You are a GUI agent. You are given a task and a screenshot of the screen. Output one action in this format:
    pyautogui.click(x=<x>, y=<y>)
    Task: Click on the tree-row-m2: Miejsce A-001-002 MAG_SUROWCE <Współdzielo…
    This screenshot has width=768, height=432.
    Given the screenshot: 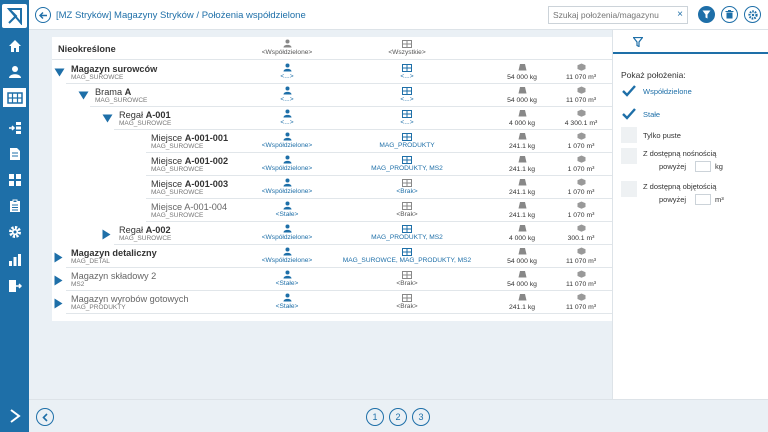 What is the action you would take?
    pyautogui.click(x=382, y=164)
    